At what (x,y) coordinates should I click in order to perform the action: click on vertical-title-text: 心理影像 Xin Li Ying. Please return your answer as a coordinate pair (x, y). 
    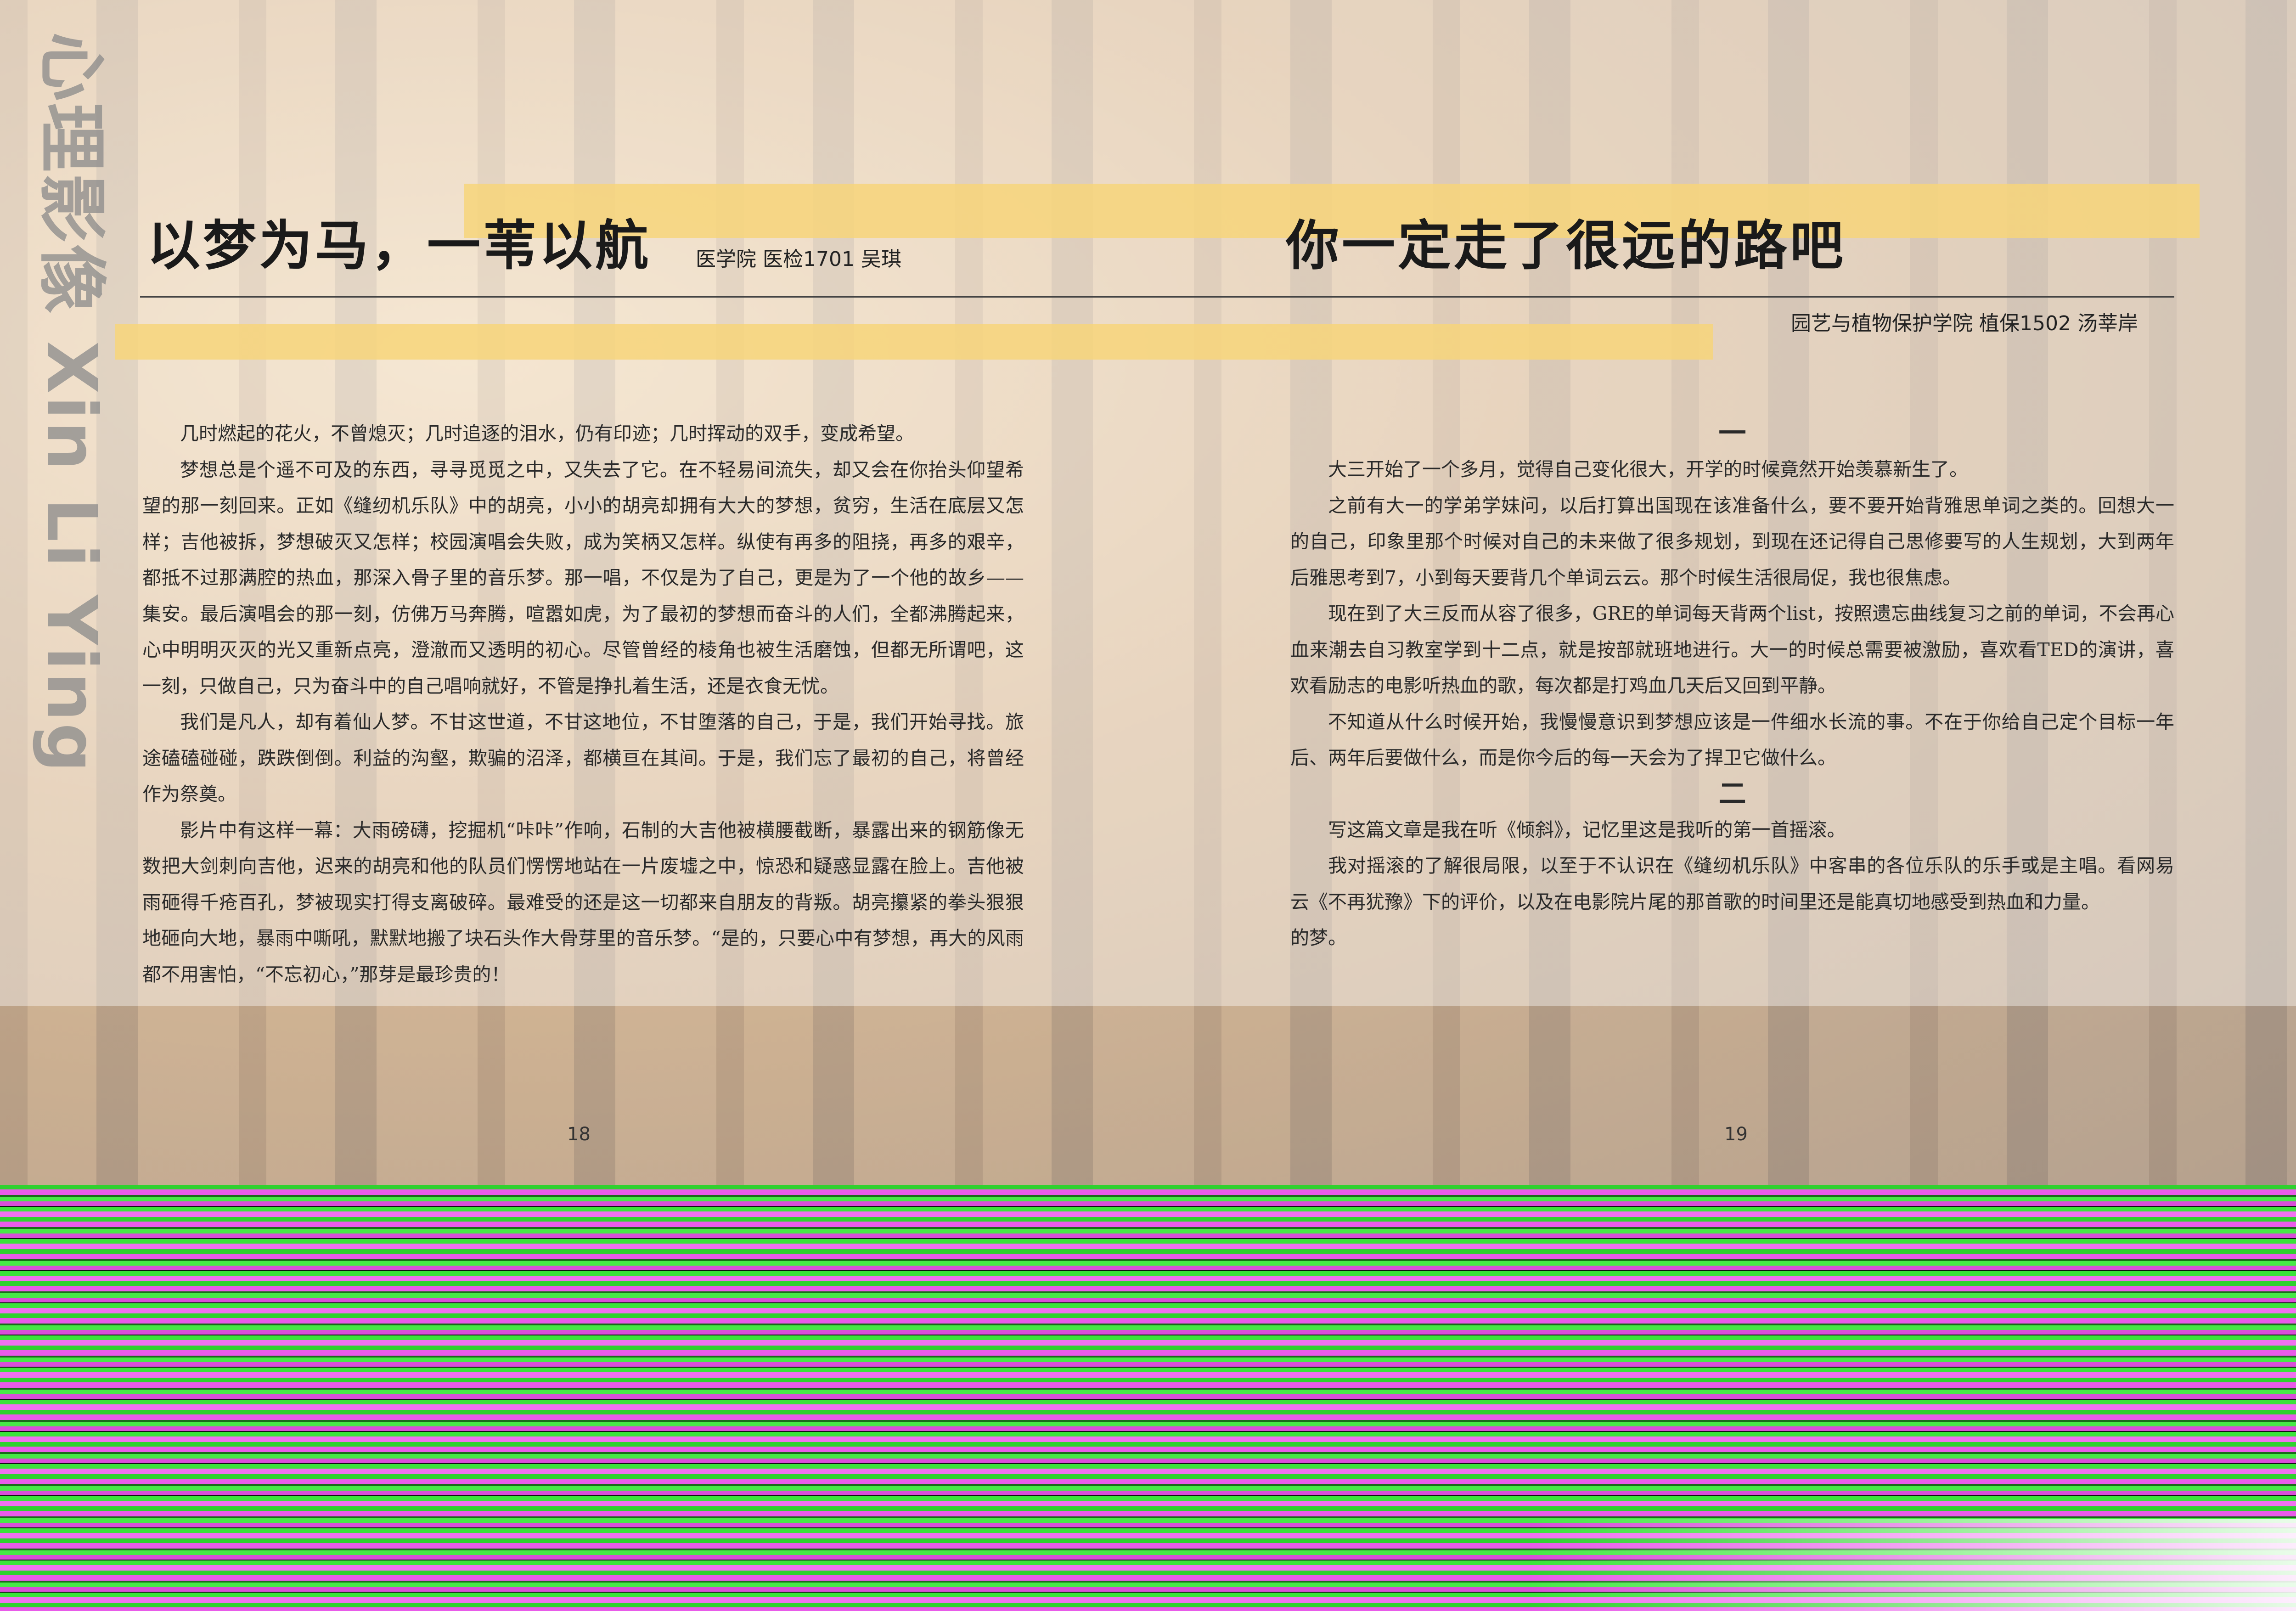
    Looking at the image, I should click on (71, 403).